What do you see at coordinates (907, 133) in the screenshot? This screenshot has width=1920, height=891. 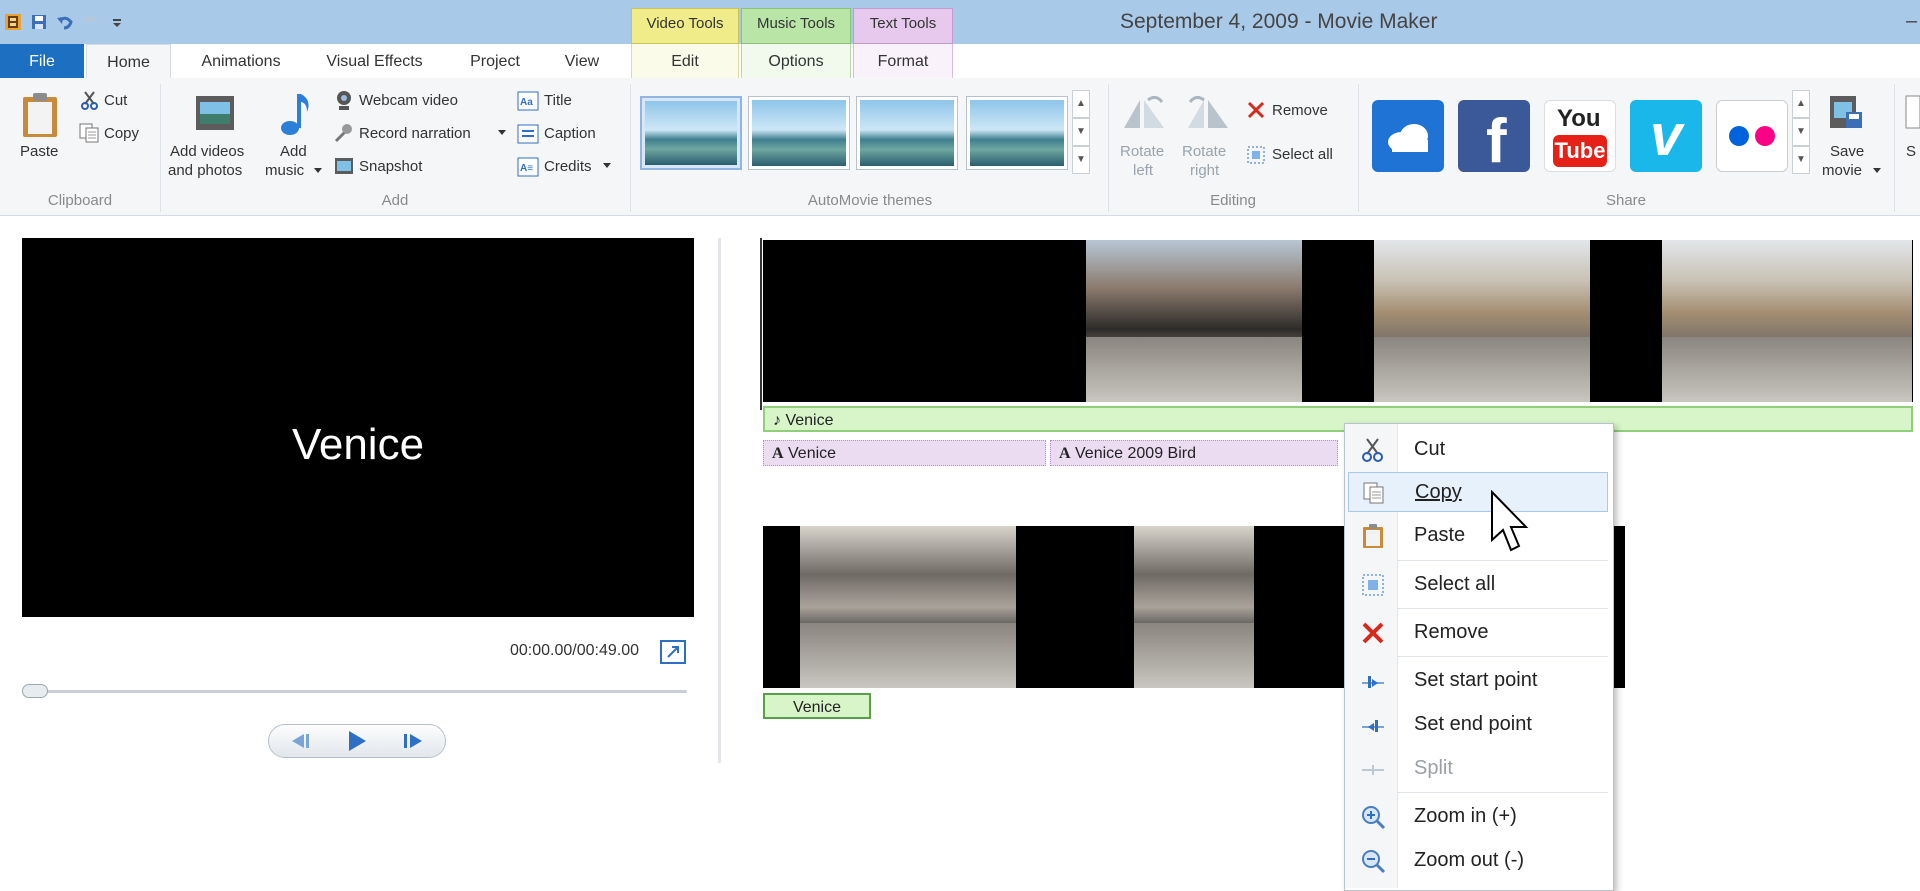 I see `automovie-theme-fade` at bounding box center [907, 133].